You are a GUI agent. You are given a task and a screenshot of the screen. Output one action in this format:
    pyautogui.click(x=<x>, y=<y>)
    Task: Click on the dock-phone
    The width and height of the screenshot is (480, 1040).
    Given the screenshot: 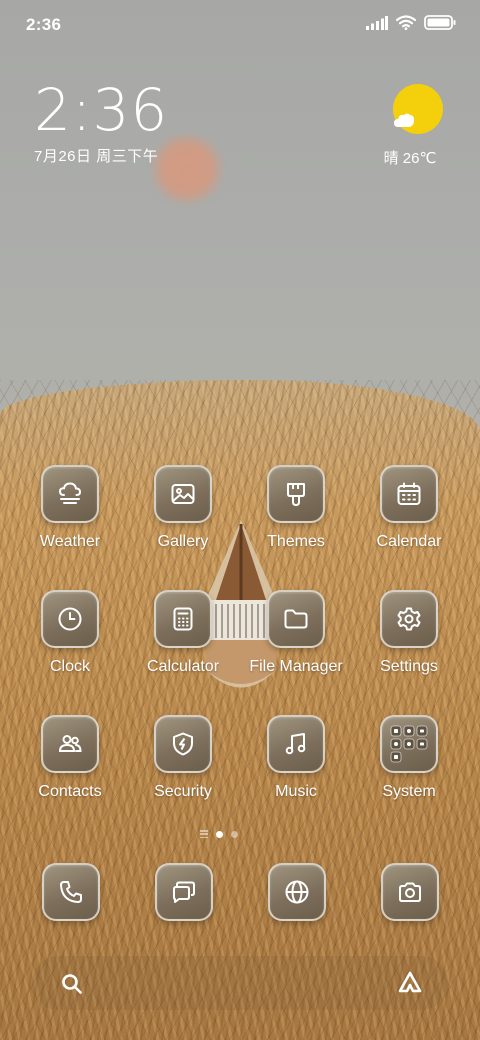 What is the action you would take?
    pyautogui.click(x=71, y=892)
    